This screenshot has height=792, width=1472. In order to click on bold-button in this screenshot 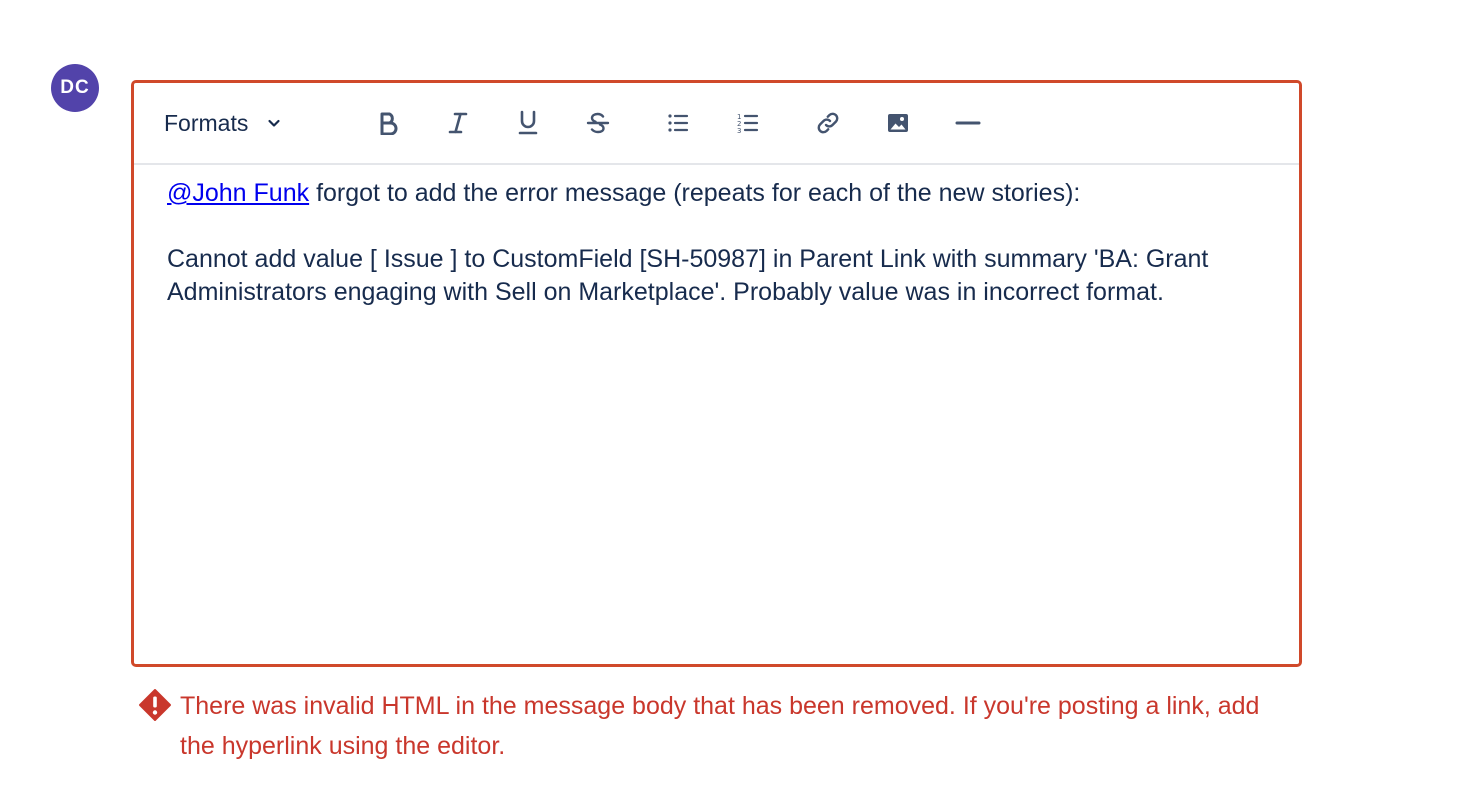, I will do `click(388, 123)`.